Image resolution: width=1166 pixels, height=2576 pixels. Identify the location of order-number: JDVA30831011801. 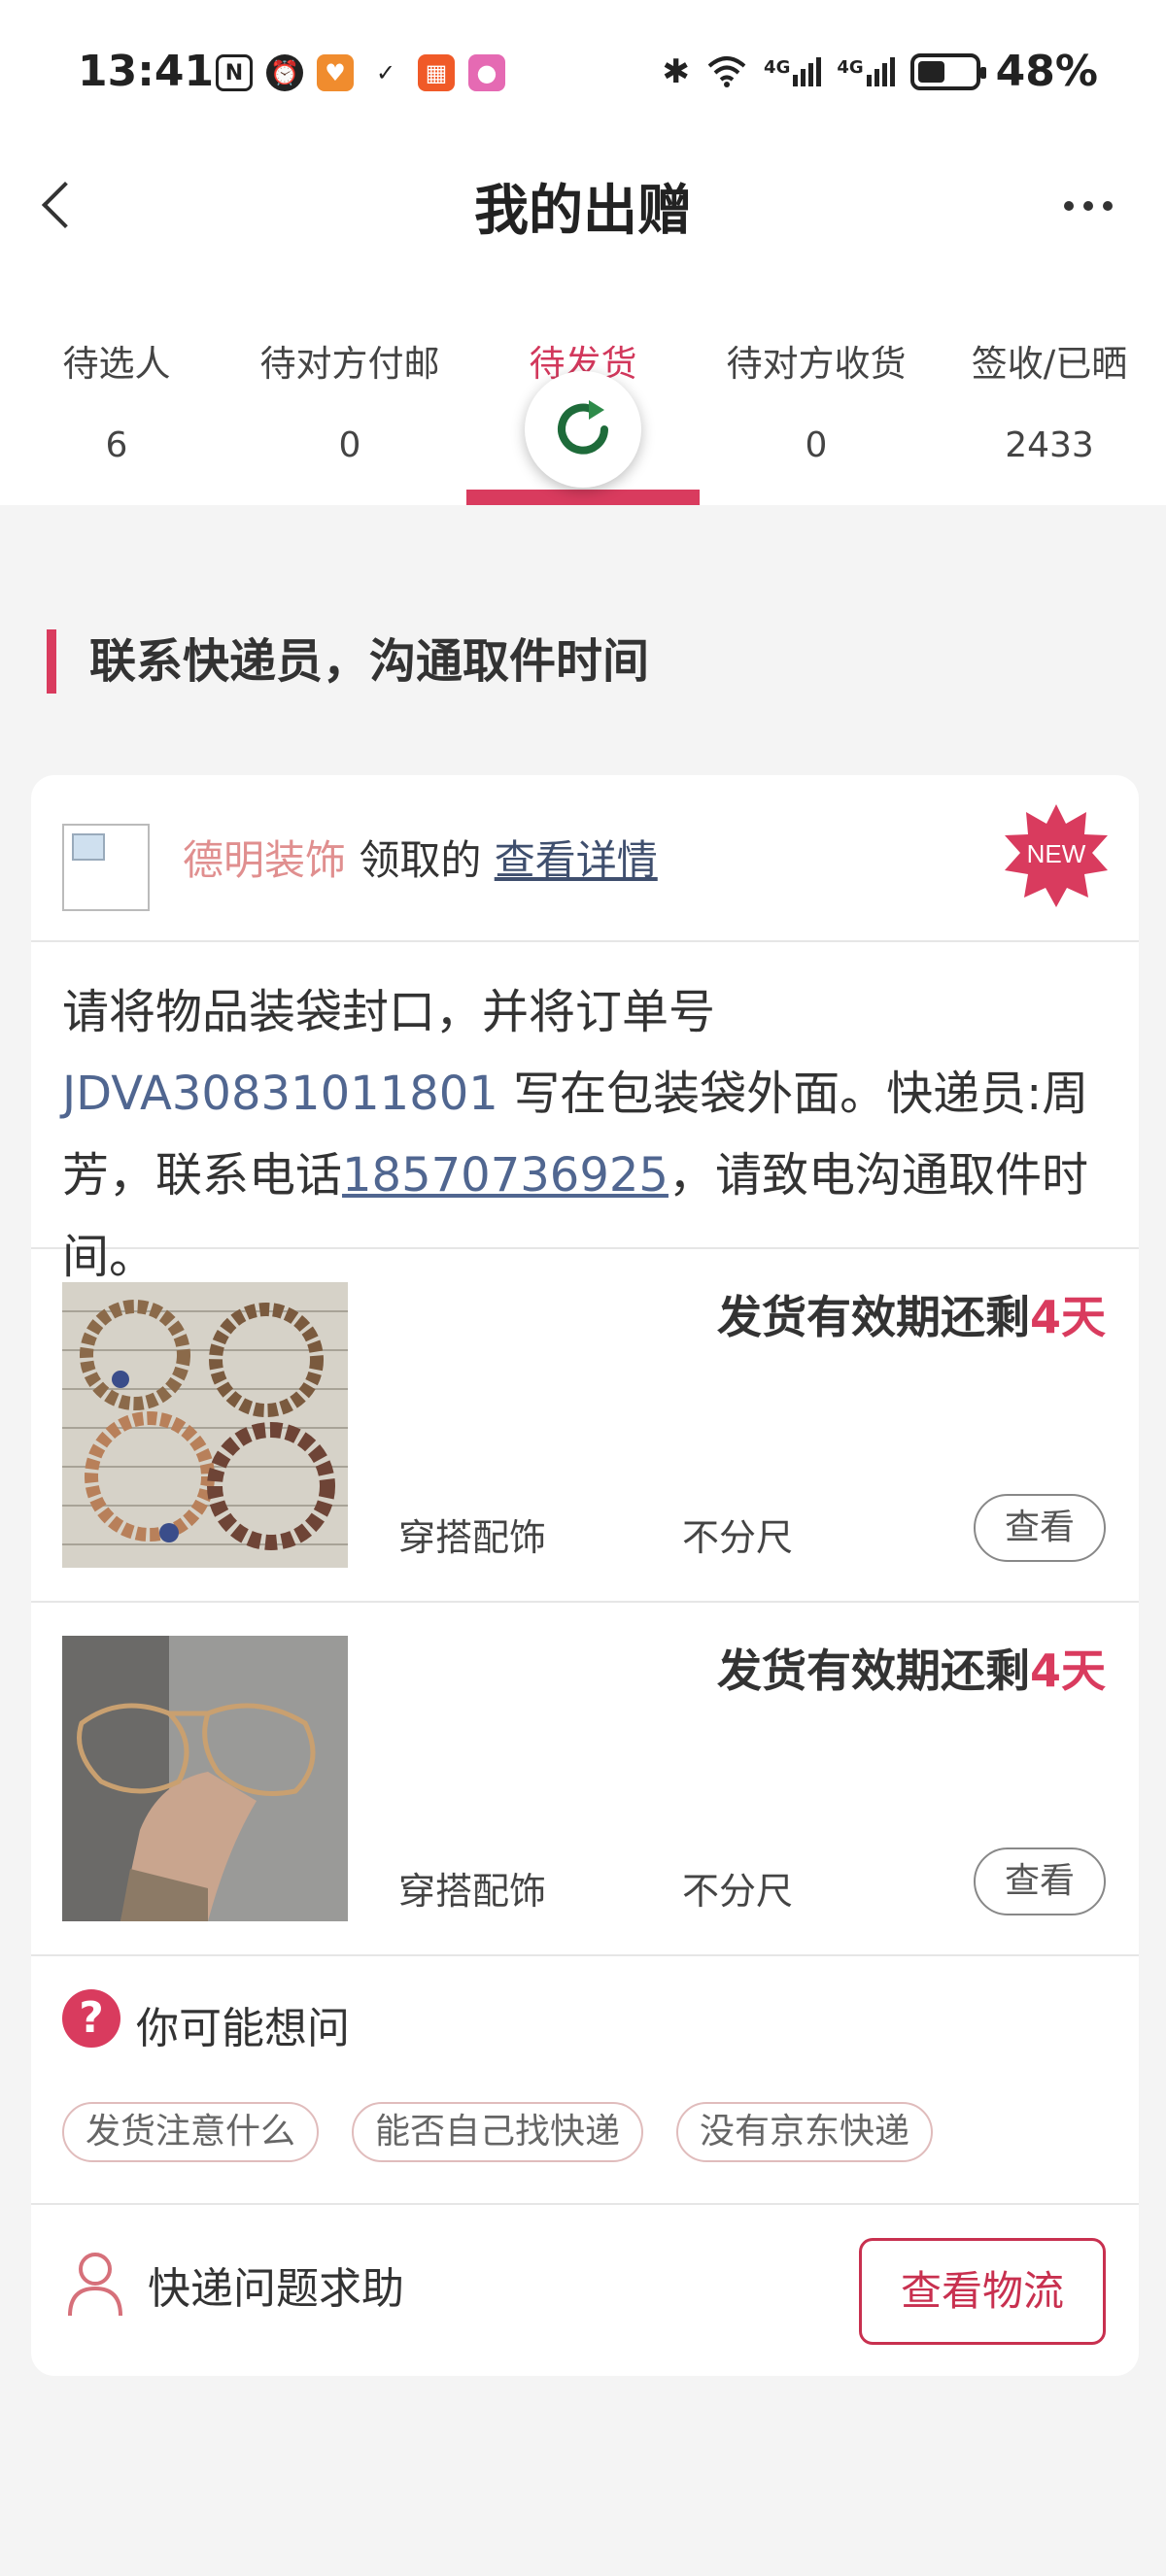
(280, 1094).